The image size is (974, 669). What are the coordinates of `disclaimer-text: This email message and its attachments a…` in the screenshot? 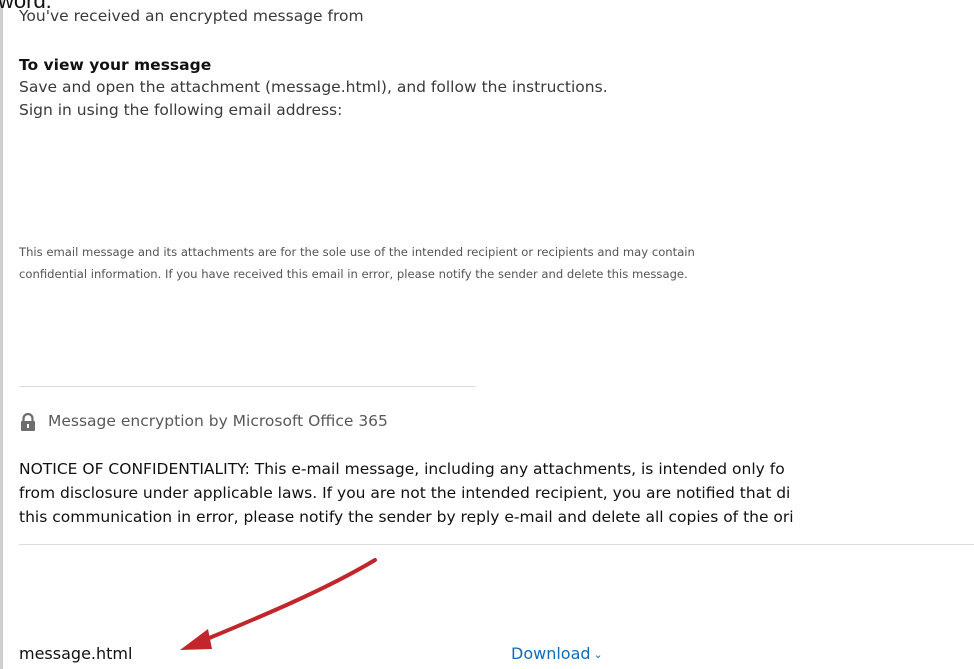 It's located at (357, 252).